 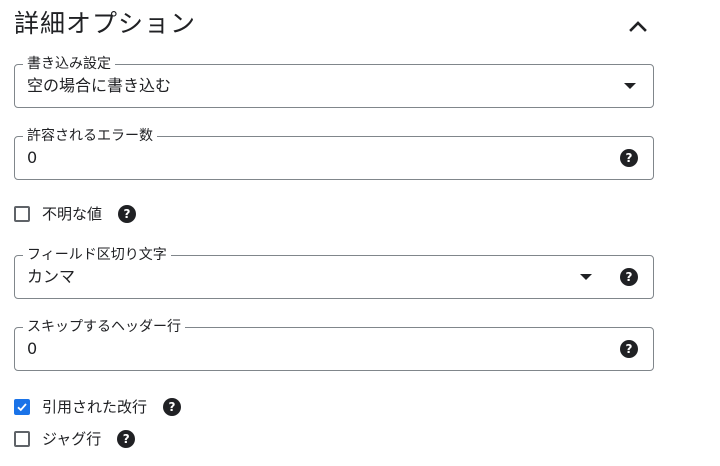 I want to click on max-bad-records-value: 0, so click(x=32, y=157).